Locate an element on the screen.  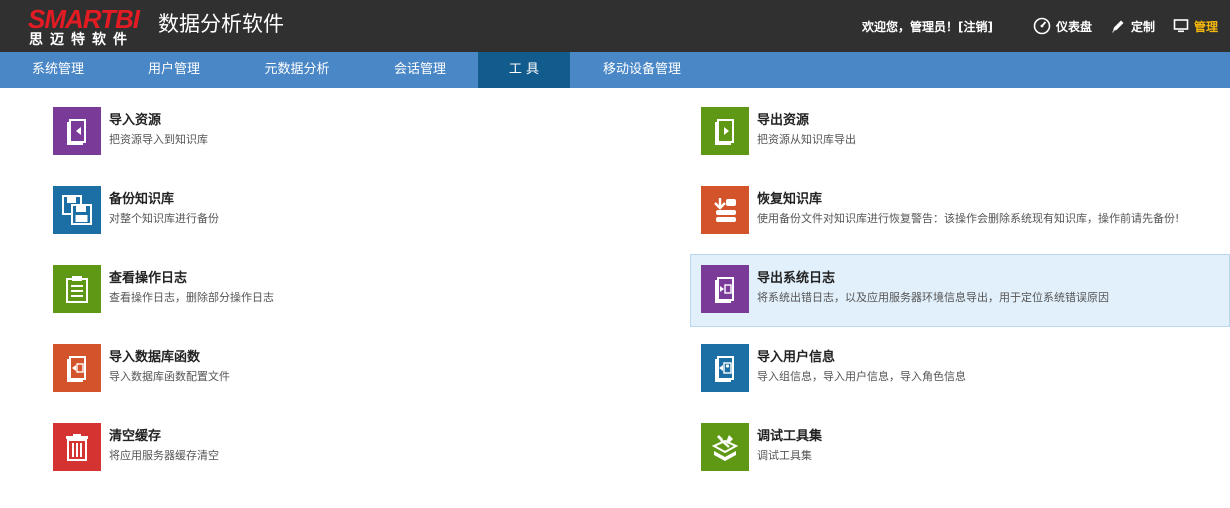
import-function-icon is located at coordinates (77, 368).